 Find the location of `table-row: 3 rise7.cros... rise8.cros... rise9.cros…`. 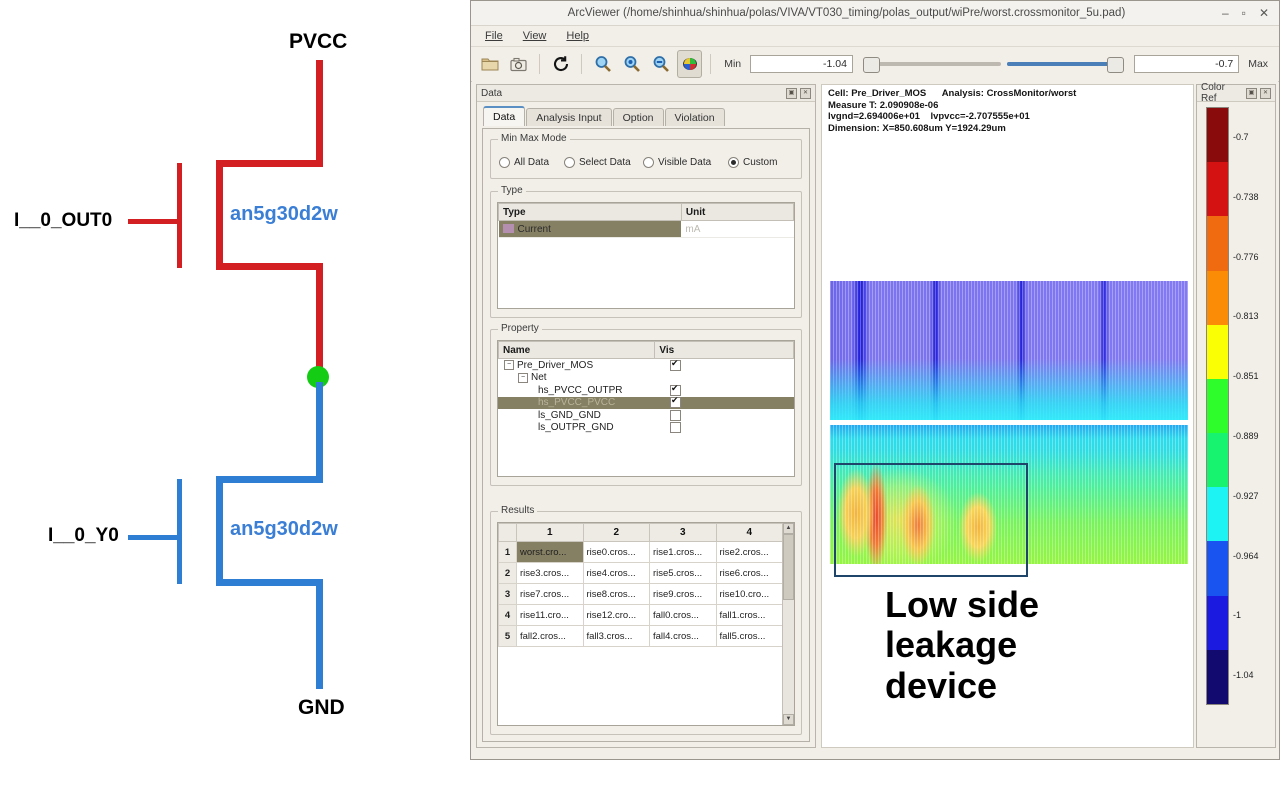

table-row: 3 rise7.cros... rise8.cros... rise9.cros… is located at coordinates (640, 594).